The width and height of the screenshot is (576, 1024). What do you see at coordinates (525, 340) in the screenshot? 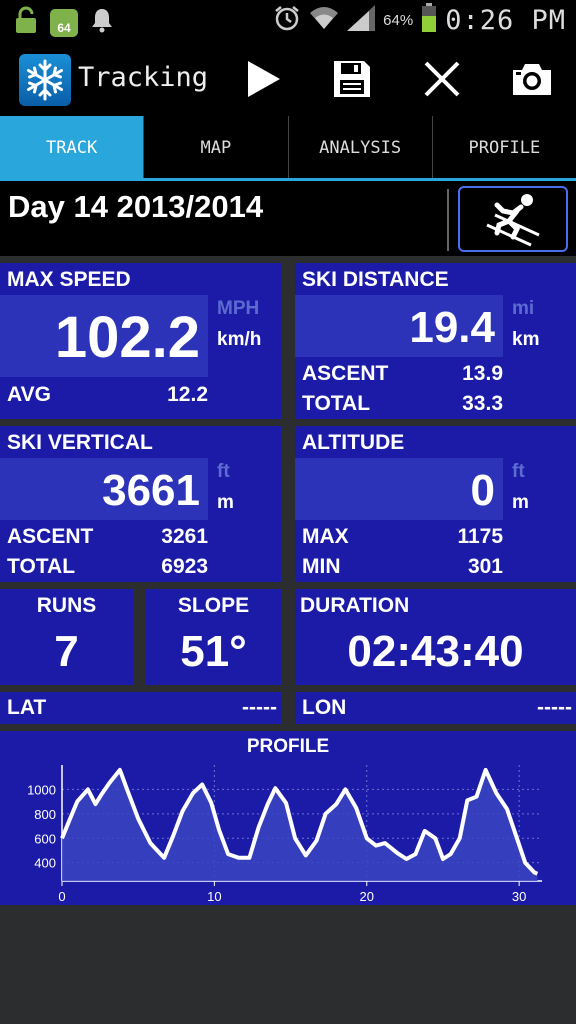
I see `ski-distance-unit: km` at bounding box center [525, 340].